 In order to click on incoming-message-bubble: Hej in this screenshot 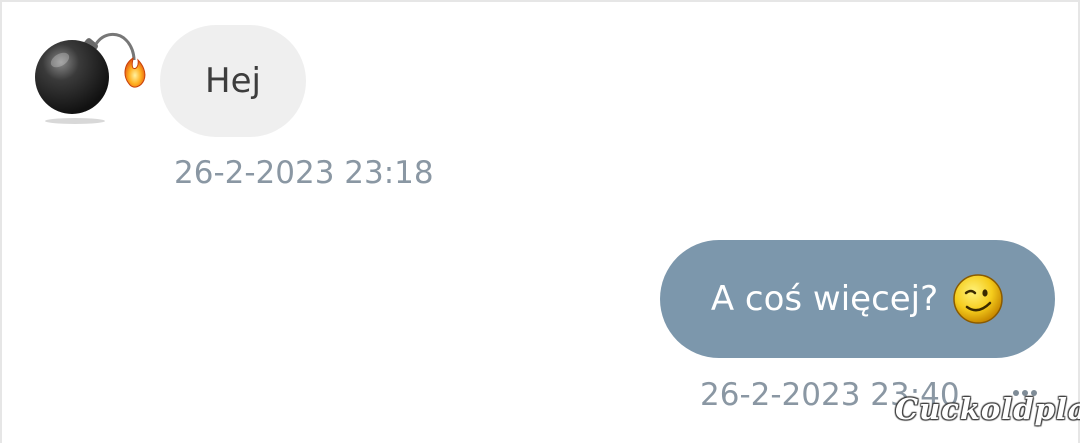, I will do `click(233, 81)`.